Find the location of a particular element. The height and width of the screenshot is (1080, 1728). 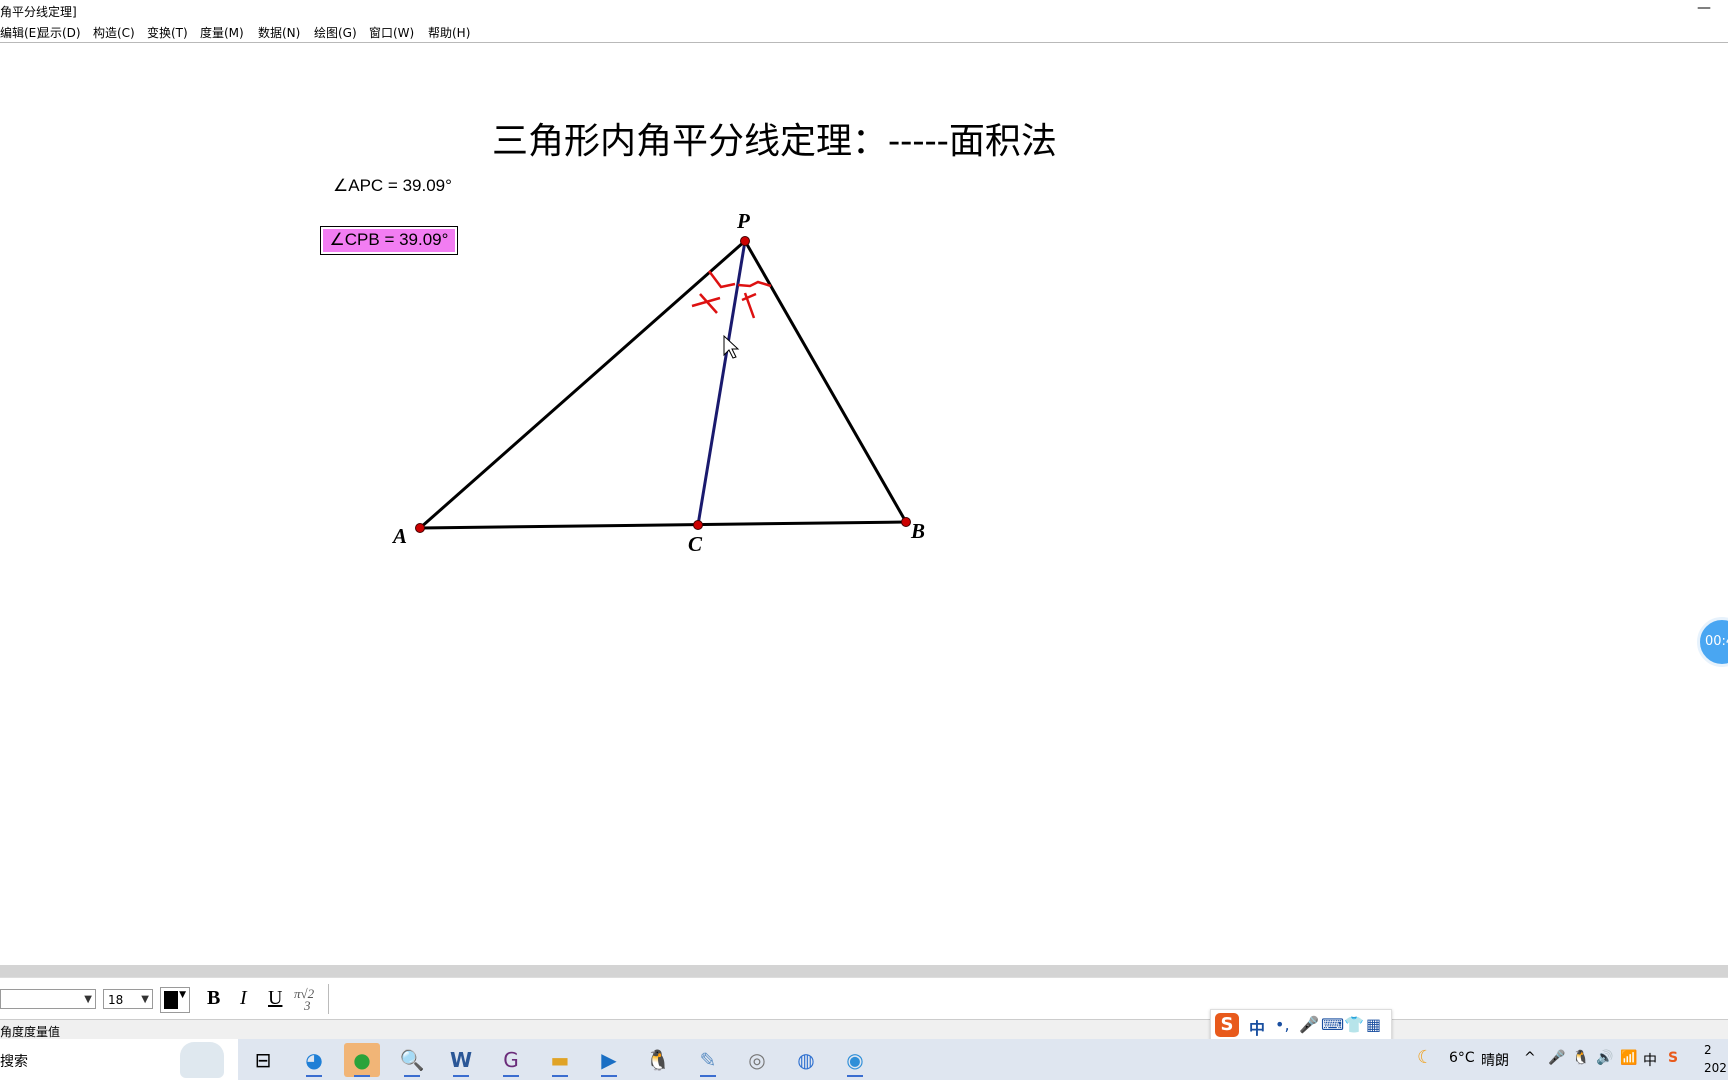

font-size-value: 18 is located at coordinates (116, 1000).